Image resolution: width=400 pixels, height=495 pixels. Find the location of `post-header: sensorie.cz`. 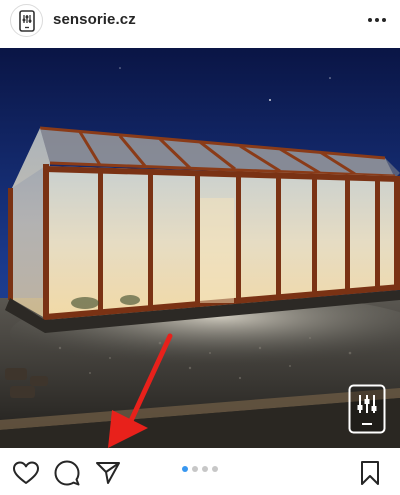

post-header: sensorie.cz is located at coordinates (200, 21).